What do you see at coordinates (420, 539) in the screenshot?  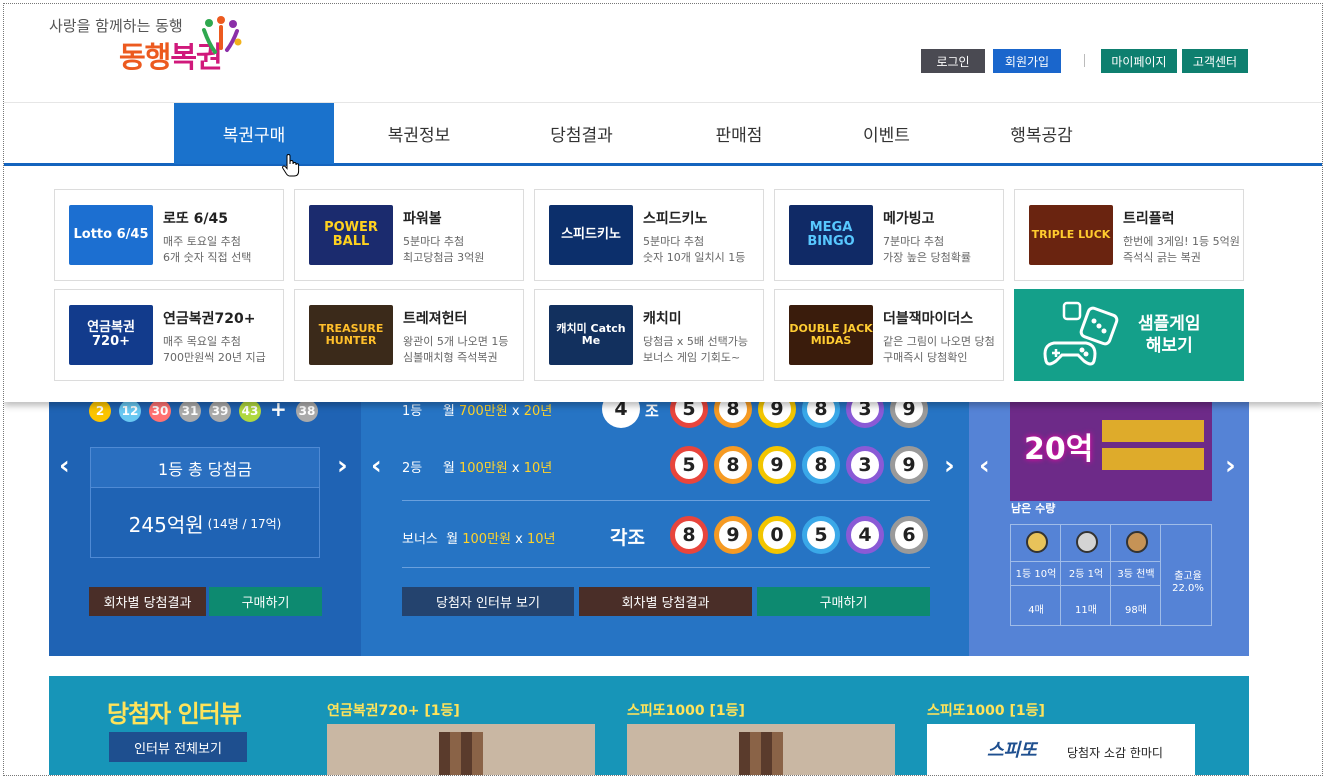 I see `prize-rank: 보너스` at bounding box center [420, 539].